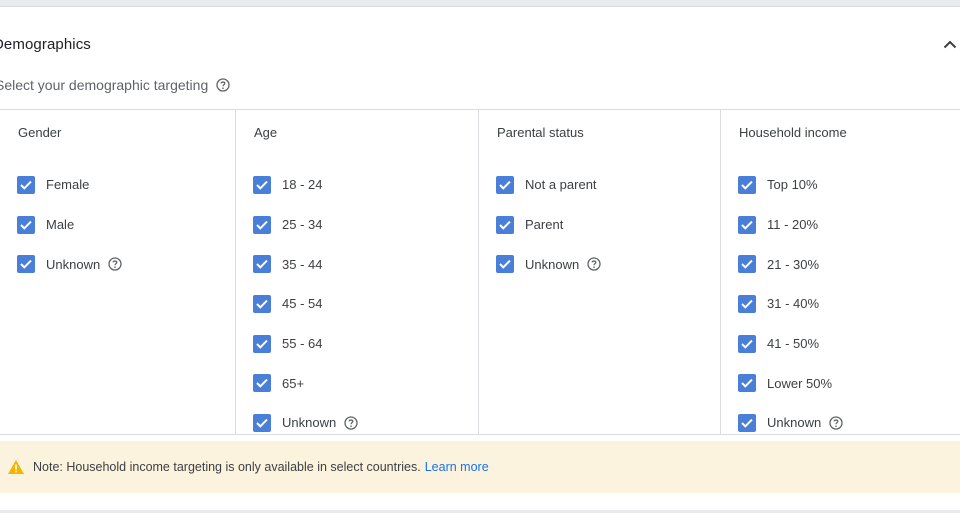 The width and height of the screenshot is (960, 513). Describe the element at coordinates (544, 225) in the screenshot. I see `option-label: Parent` at that location.